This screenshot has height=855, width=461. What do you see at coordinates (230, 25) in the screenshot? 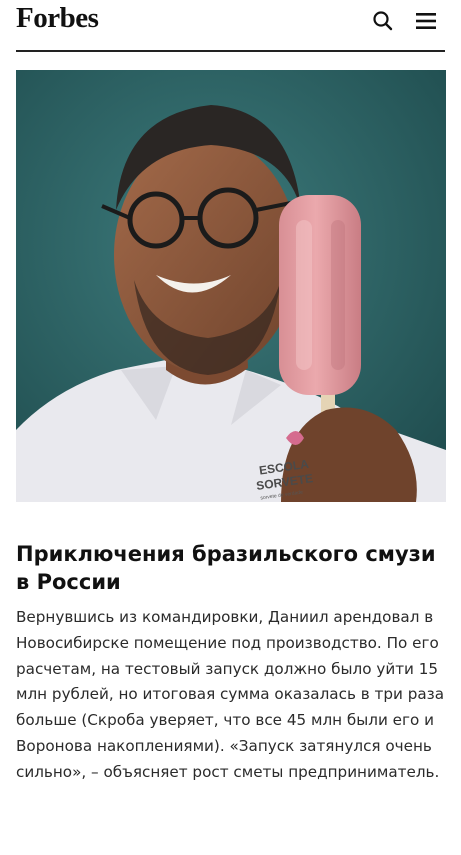
I see `site-header: Forbes` at bounding box center [230, 25].